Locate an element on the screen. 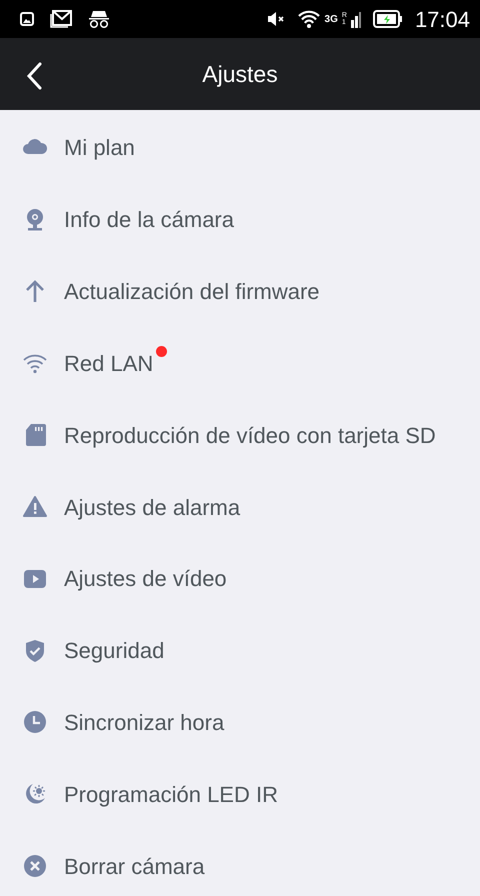  back-icon is located at coordinates (34, 76).